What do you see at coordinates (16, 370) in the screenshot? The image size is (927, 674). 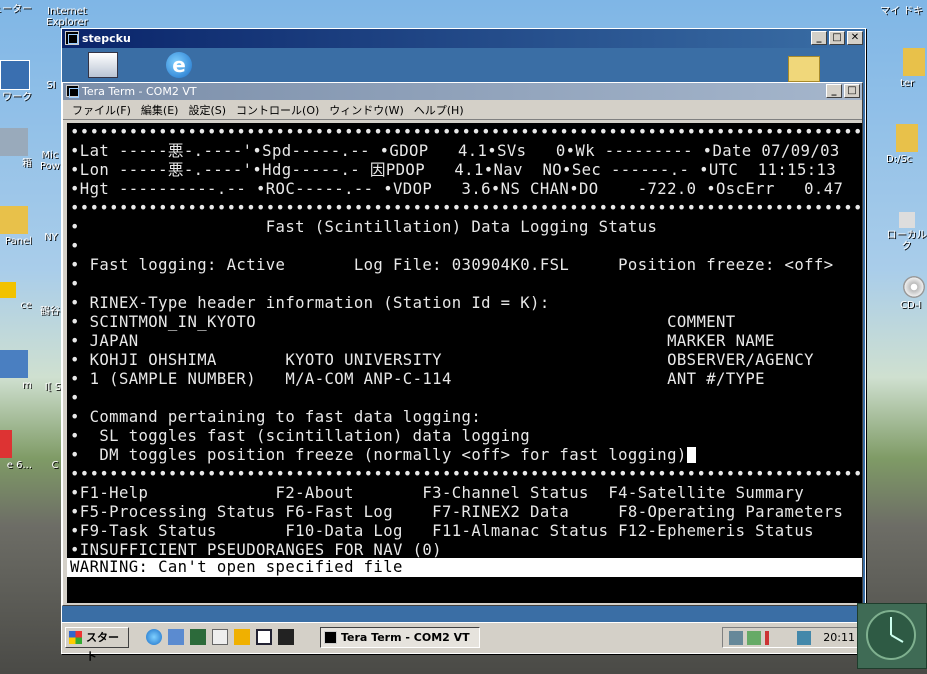 I see `desktop-icon-m: m` at bounding box center [16, 370].